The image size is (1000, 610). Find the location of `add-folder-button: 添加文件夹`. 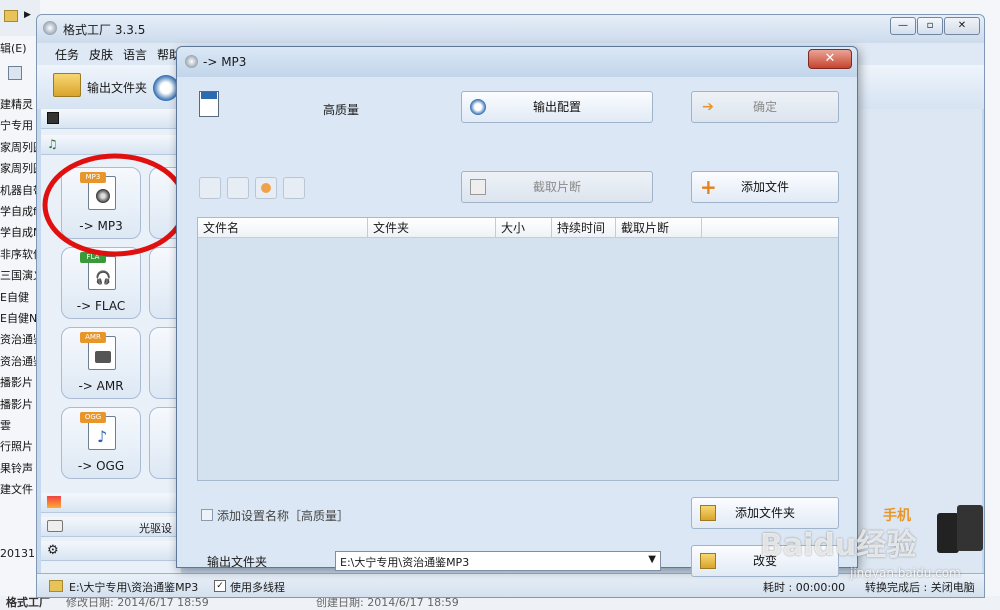

add-folder-button: 添加文件夹 is located at coordinates (765, 513).